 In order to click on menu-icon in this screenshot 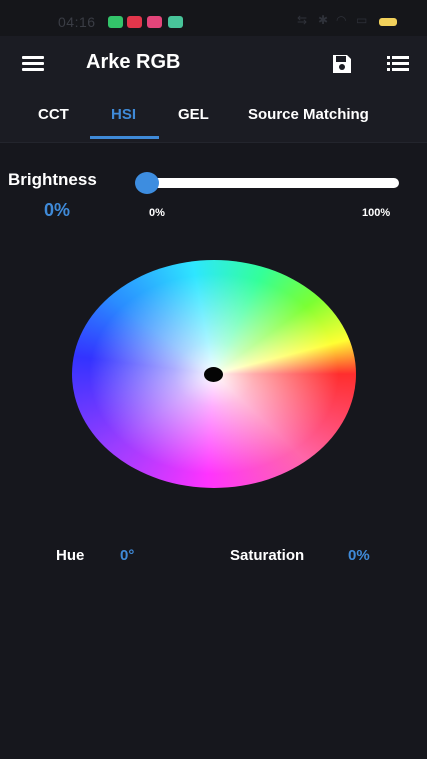, I will do `click(33, 64)`.